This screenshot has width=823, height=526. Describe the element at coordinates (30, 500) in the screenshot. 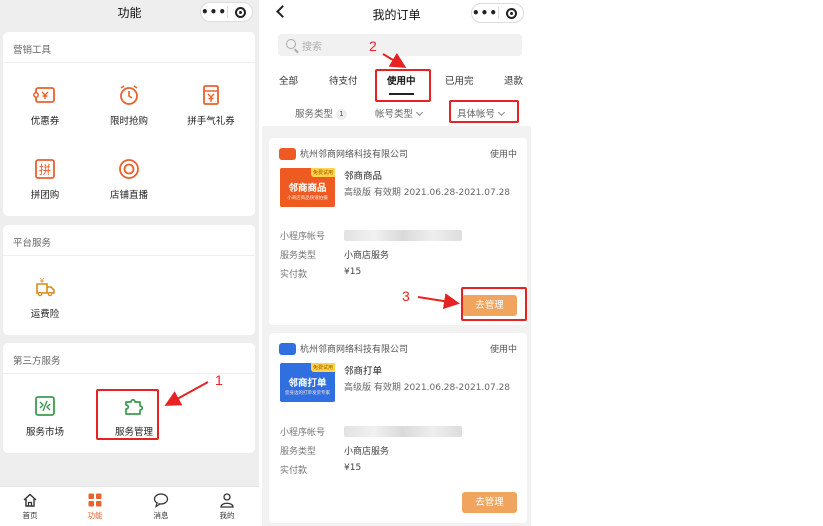

I see `home-icon` at that location.